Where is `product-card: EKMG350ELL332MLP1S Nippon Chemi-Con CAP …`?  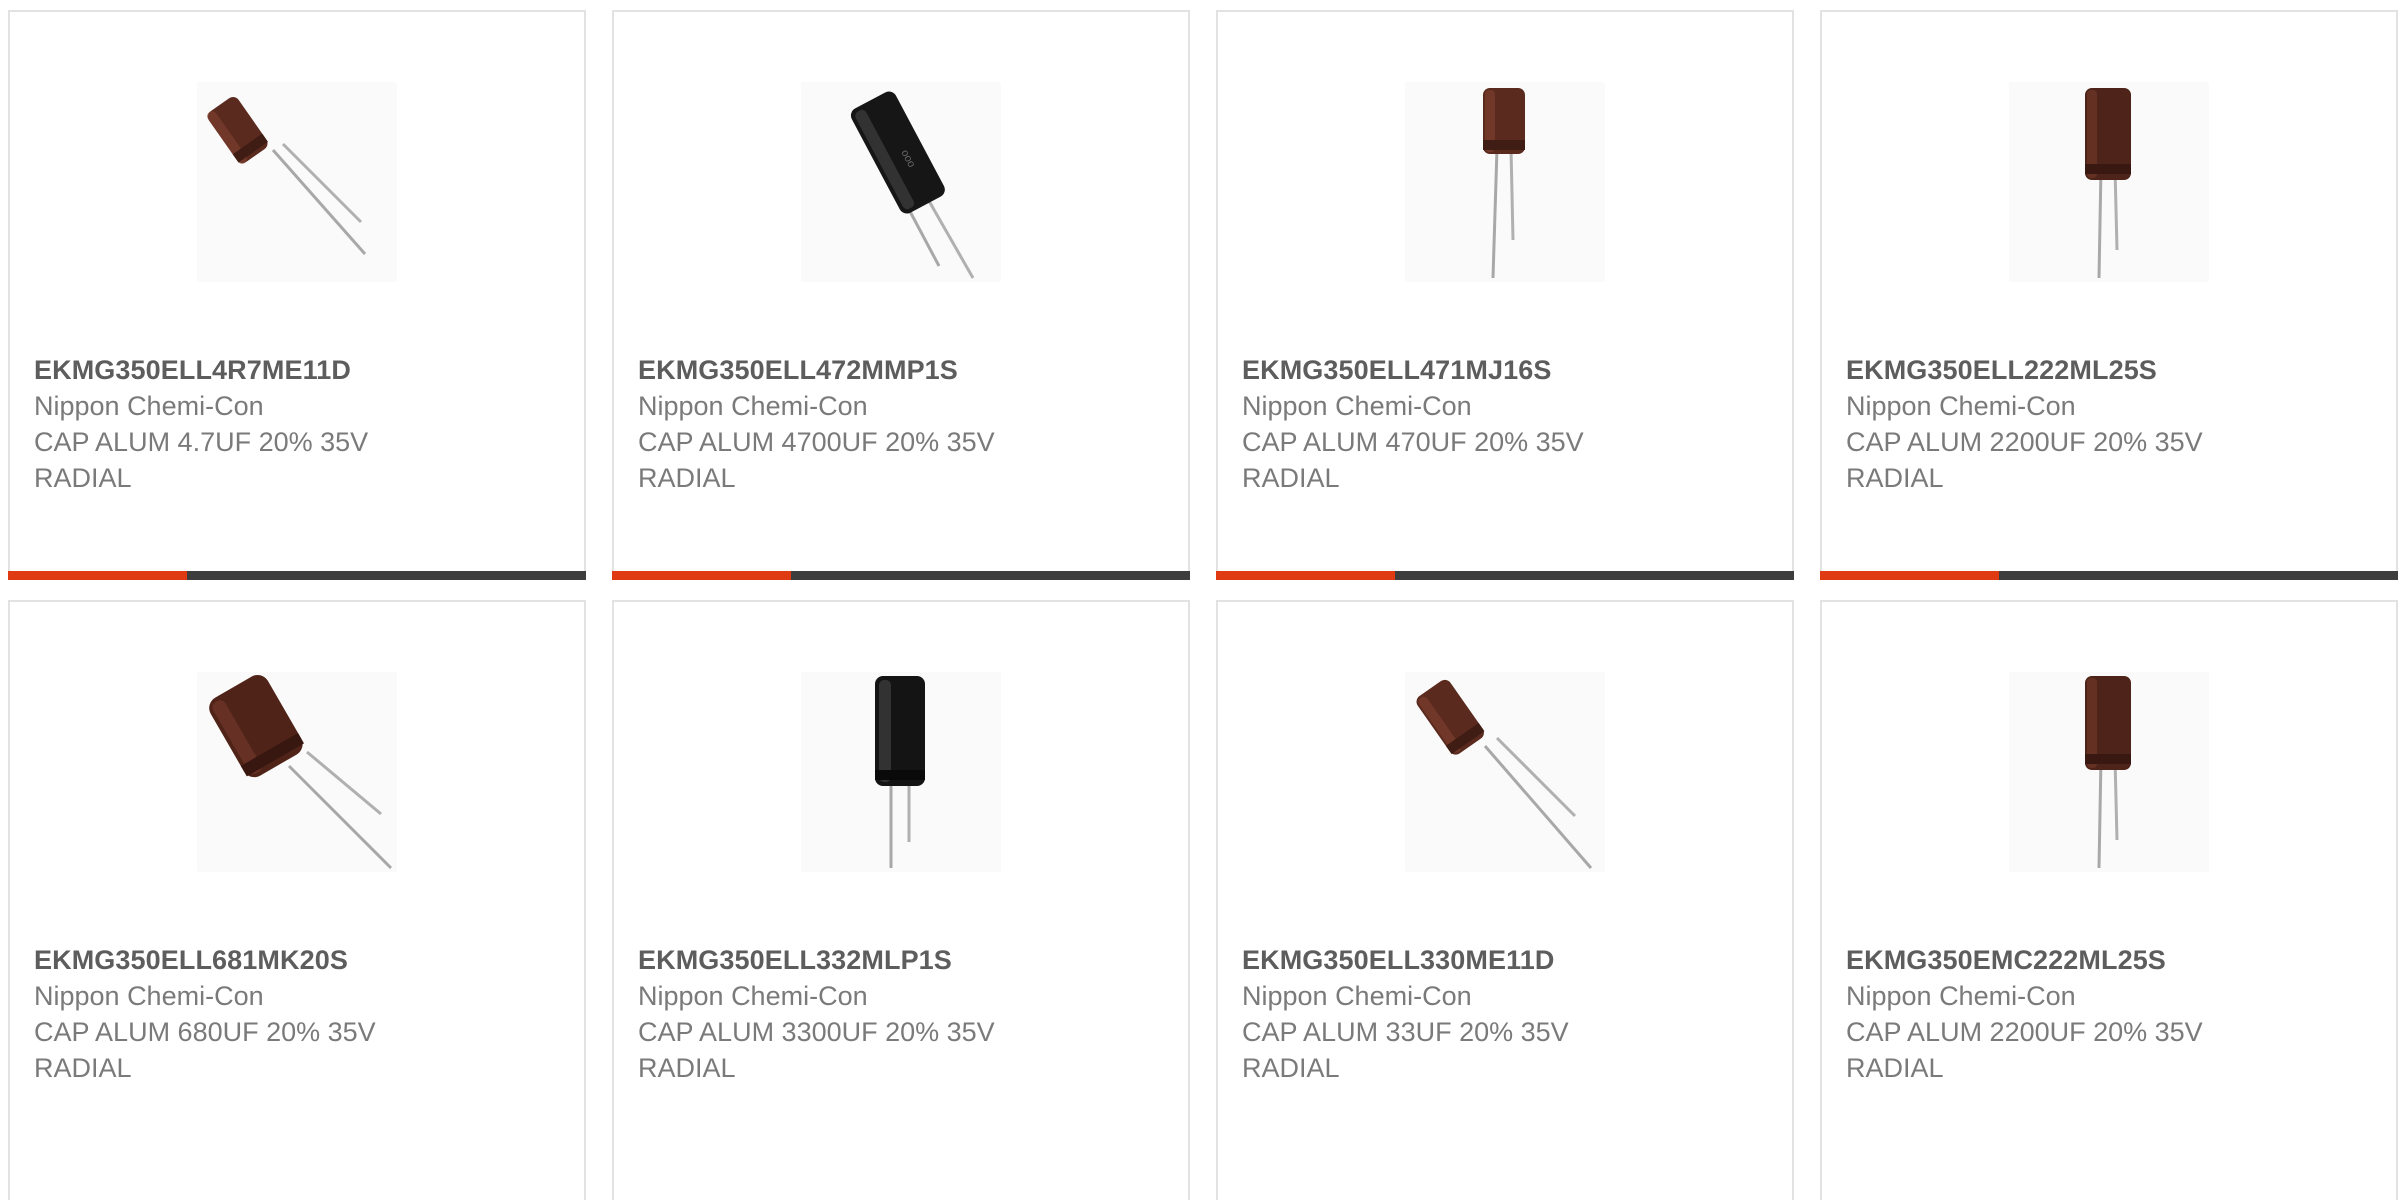
product-card: EKMG350ELL332MLP1S Nippon Chemi-Con CAP … is located at coordinates (901, 900).